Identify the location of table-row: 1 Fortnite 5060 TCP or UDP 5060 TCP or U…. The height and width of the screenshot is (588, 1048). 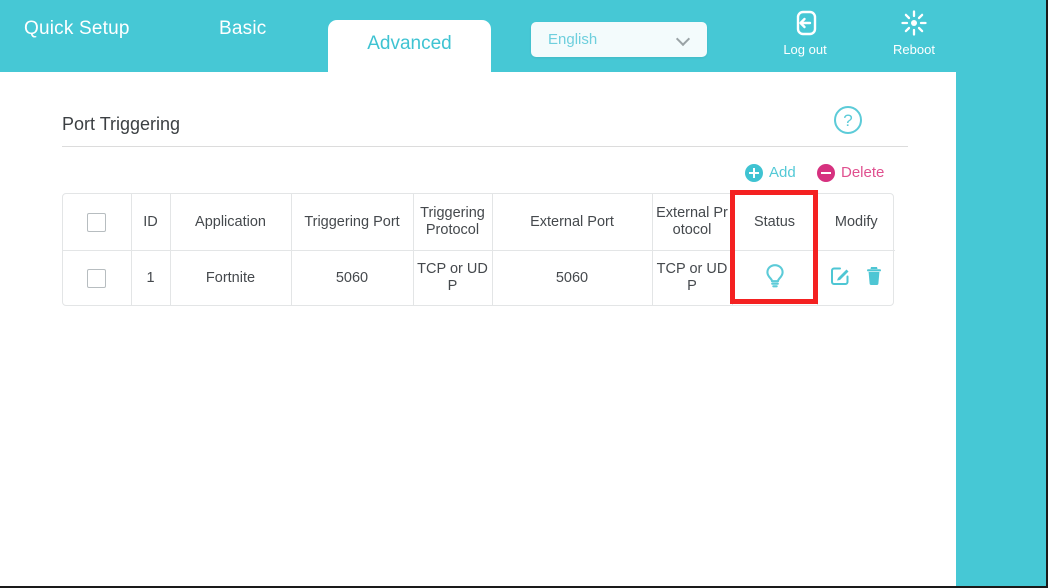
(479, 277).